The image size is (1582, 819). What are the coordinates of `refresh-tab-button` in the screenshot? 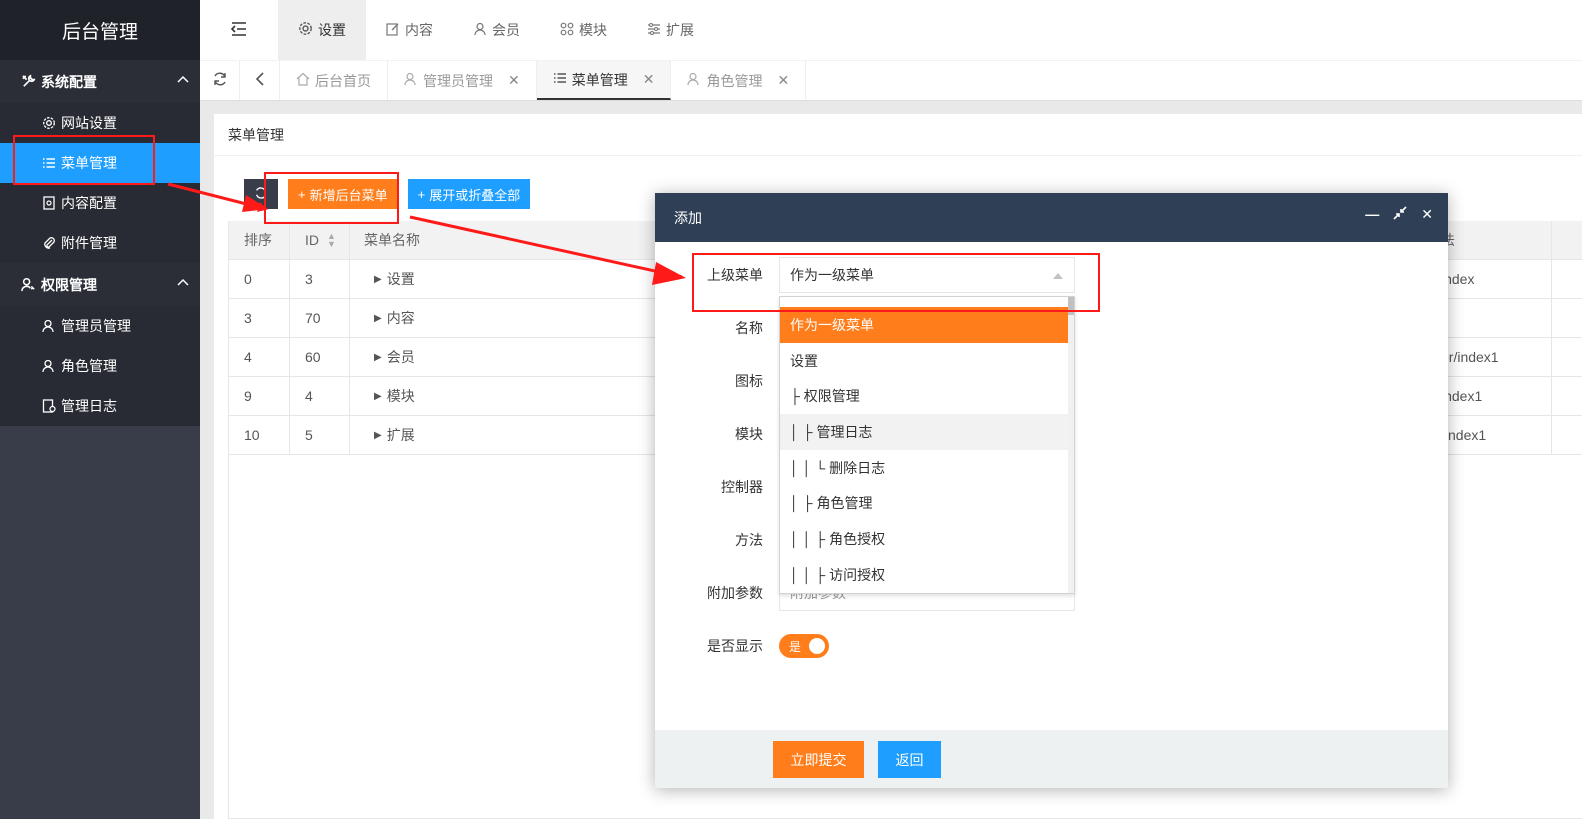 It's located at (220, 80).